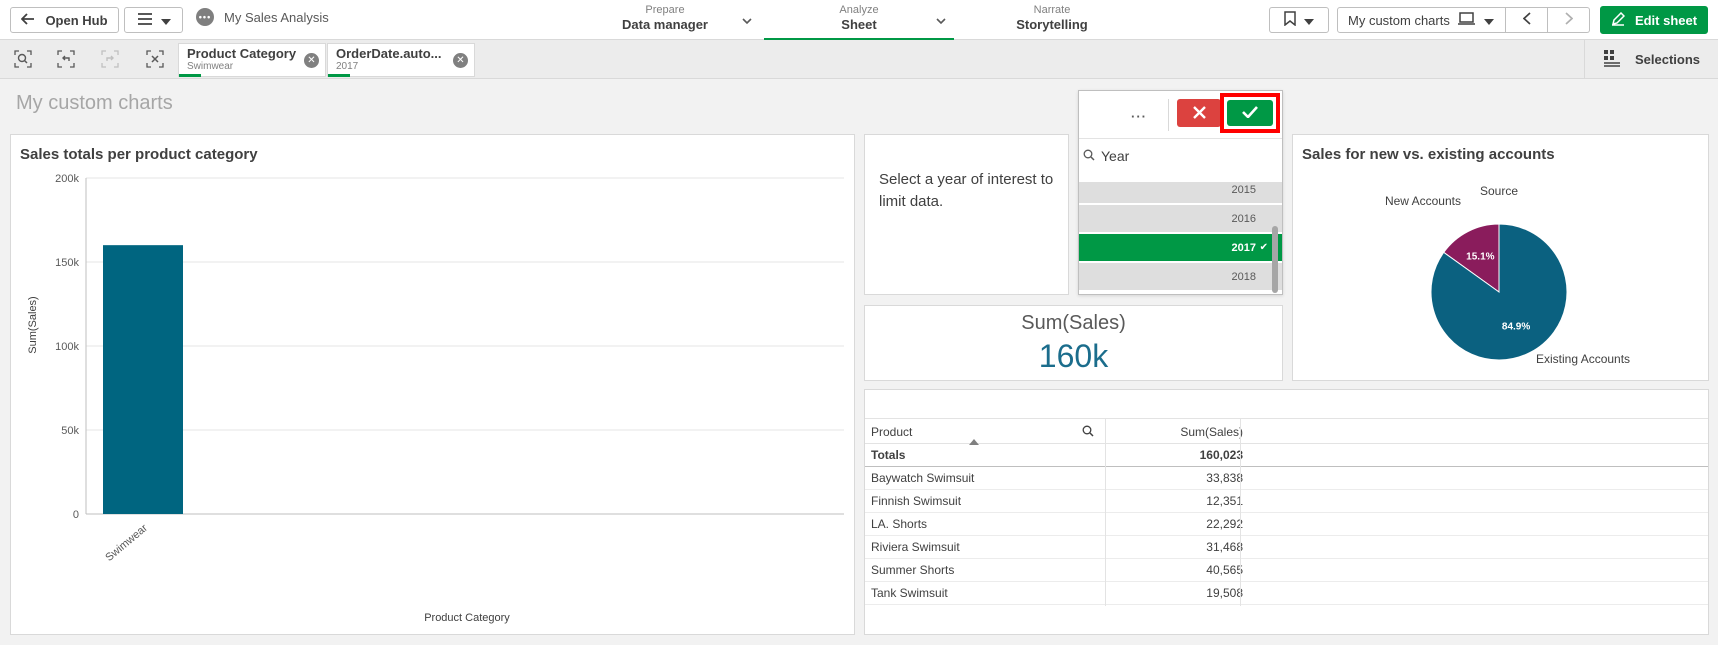  I want to click on pie-data-label: 84.9%, so click(1516, 326).